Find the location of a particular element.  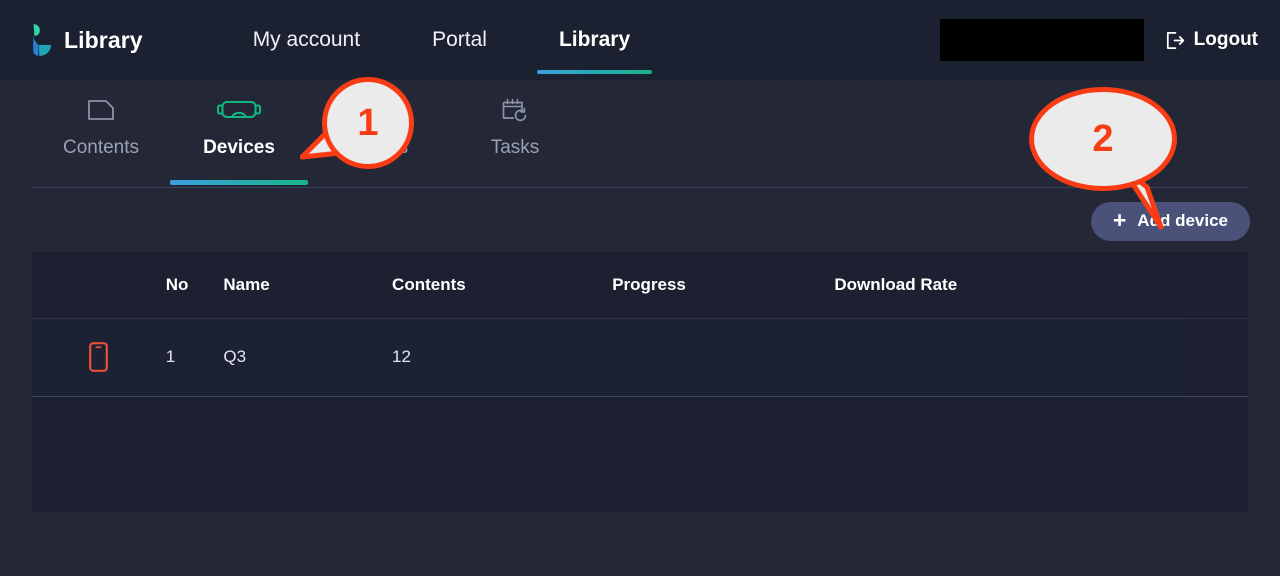

callout-1-number: 1 is located at coordinates (368, 122).